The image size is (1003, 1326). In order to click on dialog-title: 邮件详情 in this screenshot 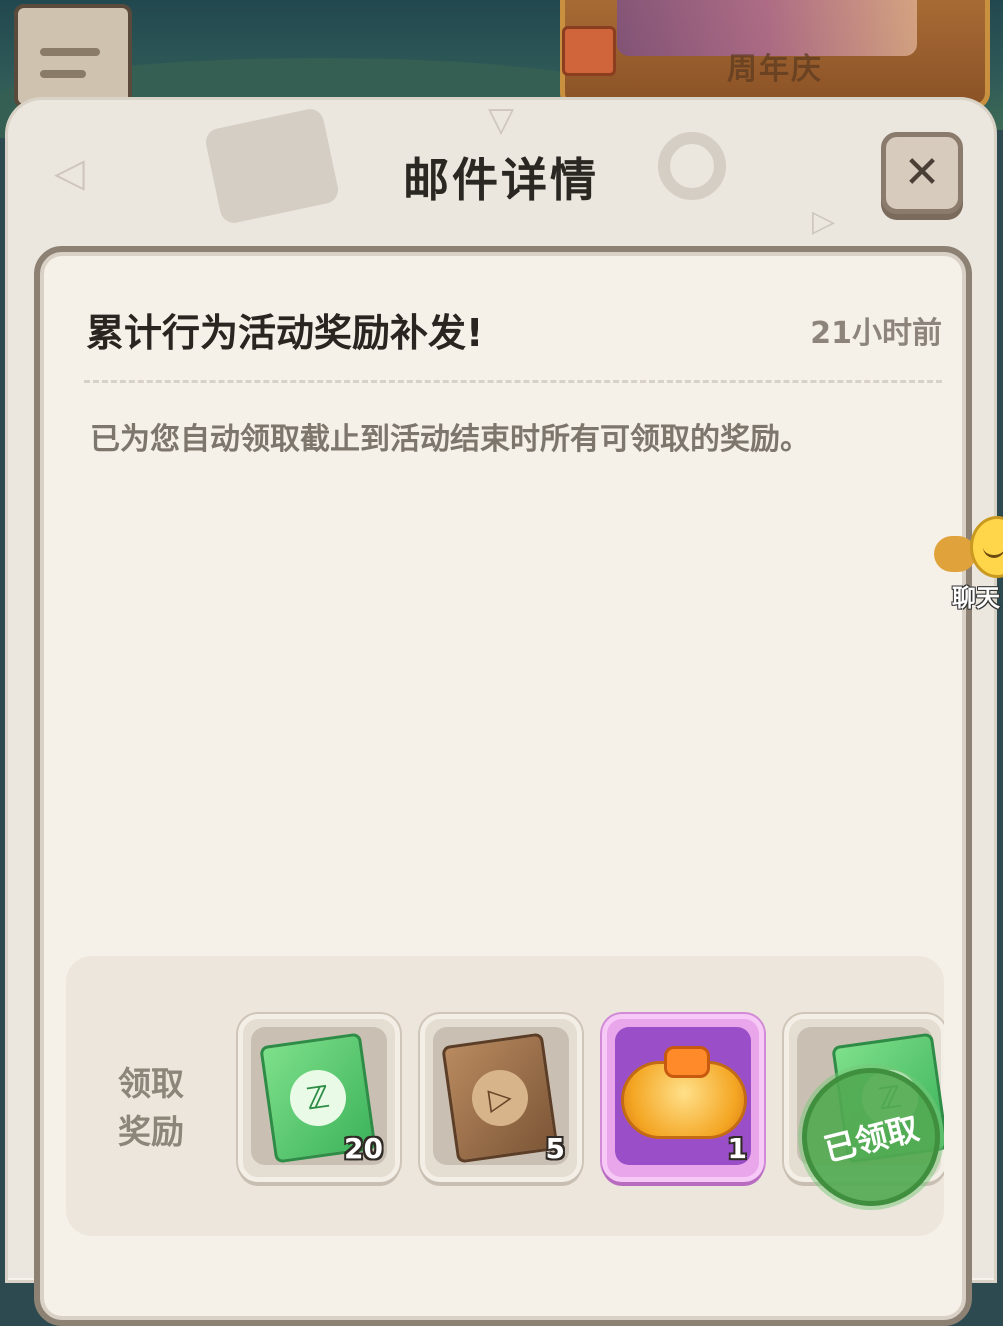, I will do `click(501, 180)`.